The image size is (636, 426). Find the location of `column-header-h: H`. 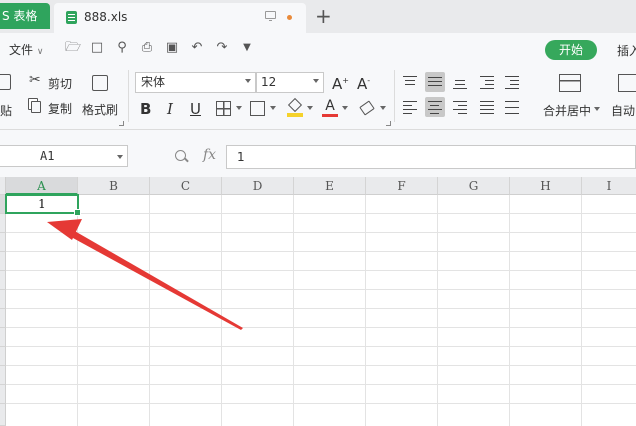

column-header-h: H is located at coordinates (546, 186).